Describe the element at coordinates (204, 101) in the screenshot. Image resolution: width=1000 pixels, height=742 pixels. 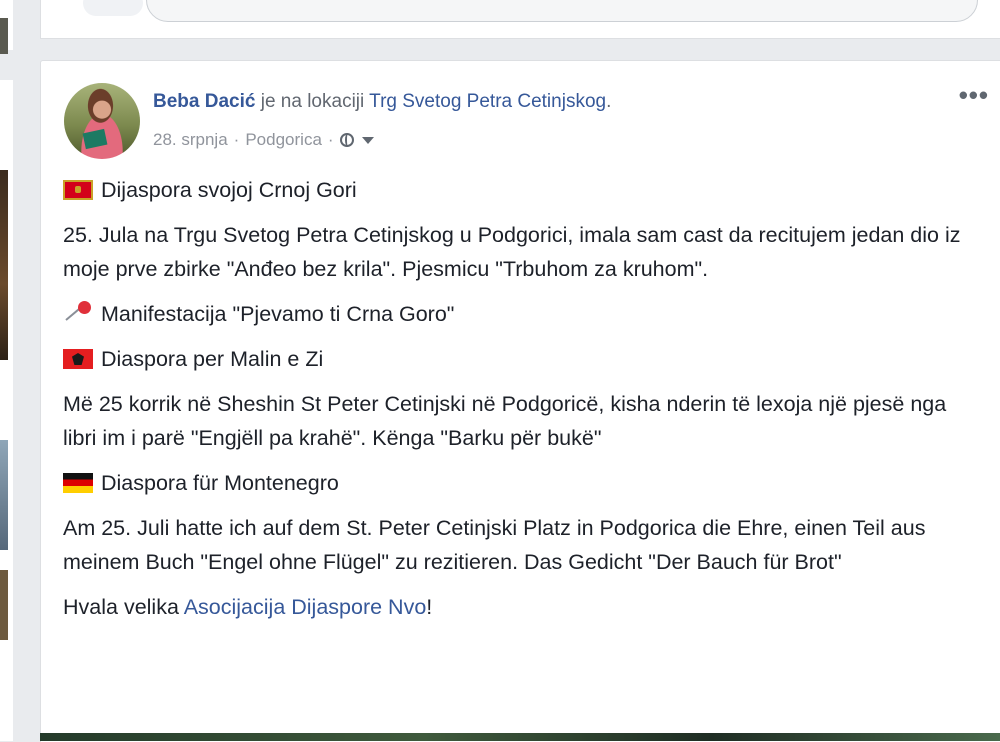
I see `author-name: Beba Dacić` at that location.